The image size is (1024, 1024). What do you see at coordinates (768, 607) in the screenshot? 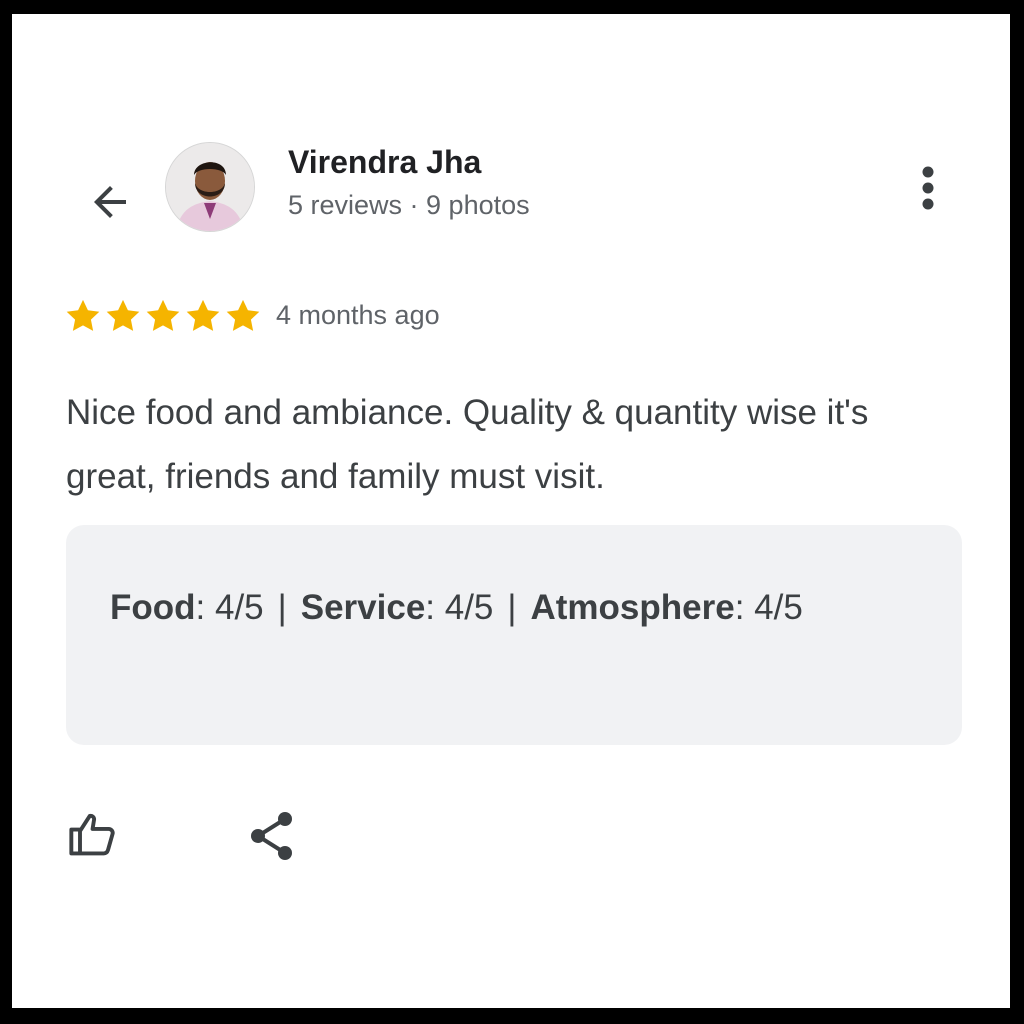
I see `atmosphere-value: : 4/5` at bounding box center [768, 607].